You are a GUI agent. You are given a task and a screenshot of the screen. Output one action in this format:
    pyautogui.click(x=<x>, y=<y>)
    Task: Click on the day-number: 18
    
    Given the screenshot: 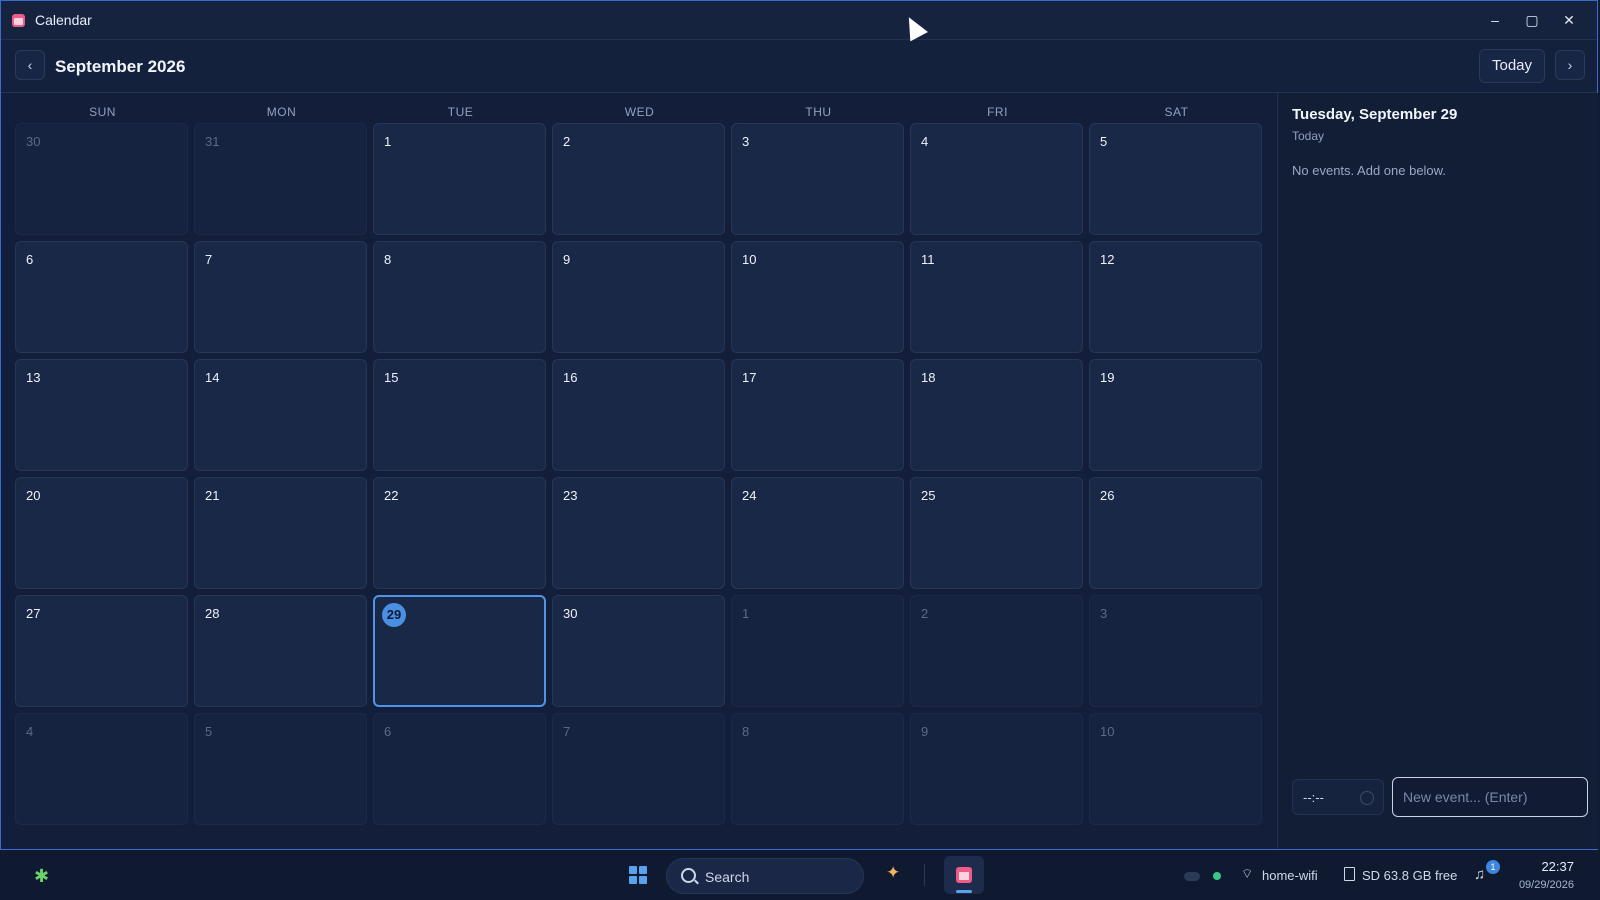 What is the action you would take?
    pyautogui.click(x=928, y=377)
    